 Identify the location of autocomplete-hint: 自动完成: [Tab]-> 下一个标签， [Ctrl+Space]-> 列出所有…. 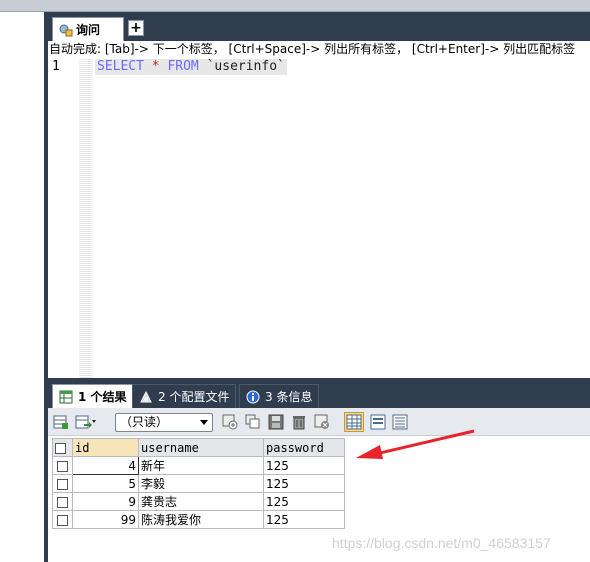
(319, 49).